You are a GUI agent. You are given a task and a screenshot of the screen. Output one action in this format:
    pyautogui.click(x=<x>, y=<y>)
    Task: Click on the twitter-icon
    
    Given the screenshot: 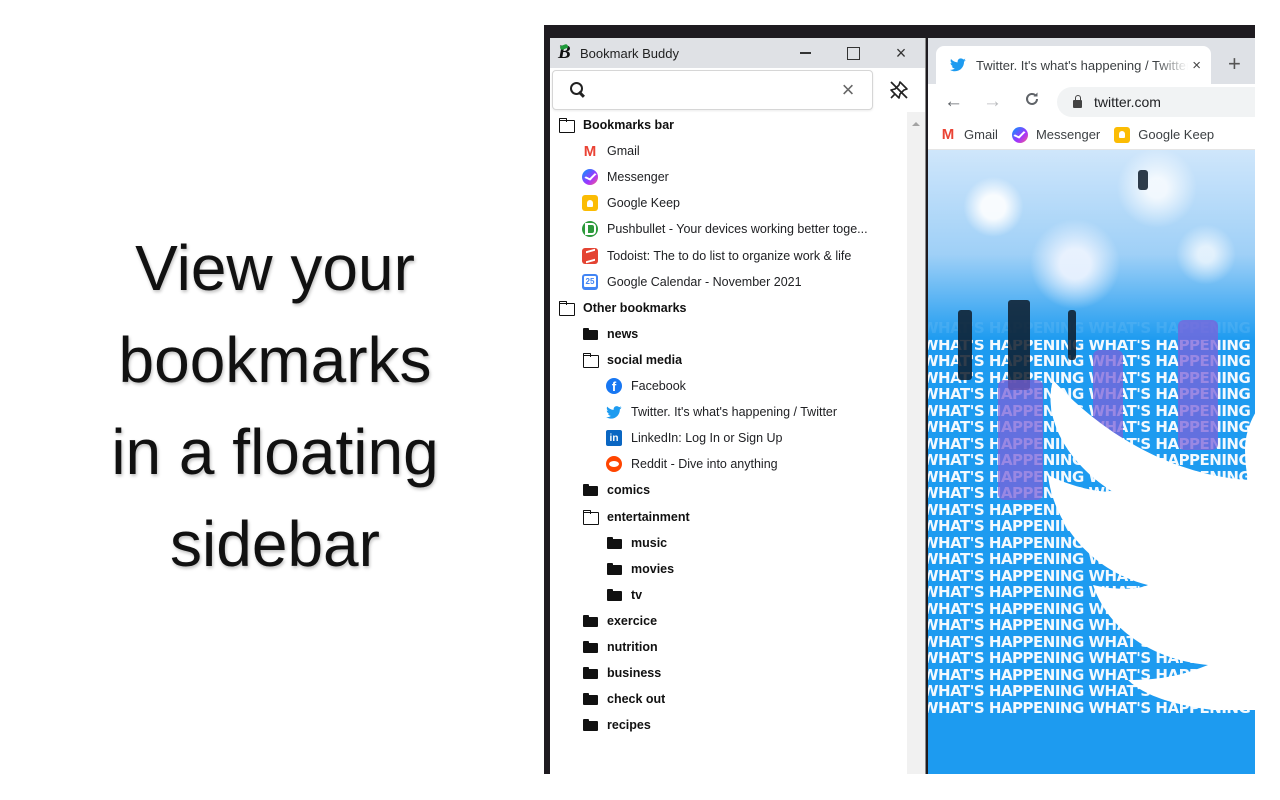 What is the action you would take?
    pyautogui.click(x=614, y=412)
    